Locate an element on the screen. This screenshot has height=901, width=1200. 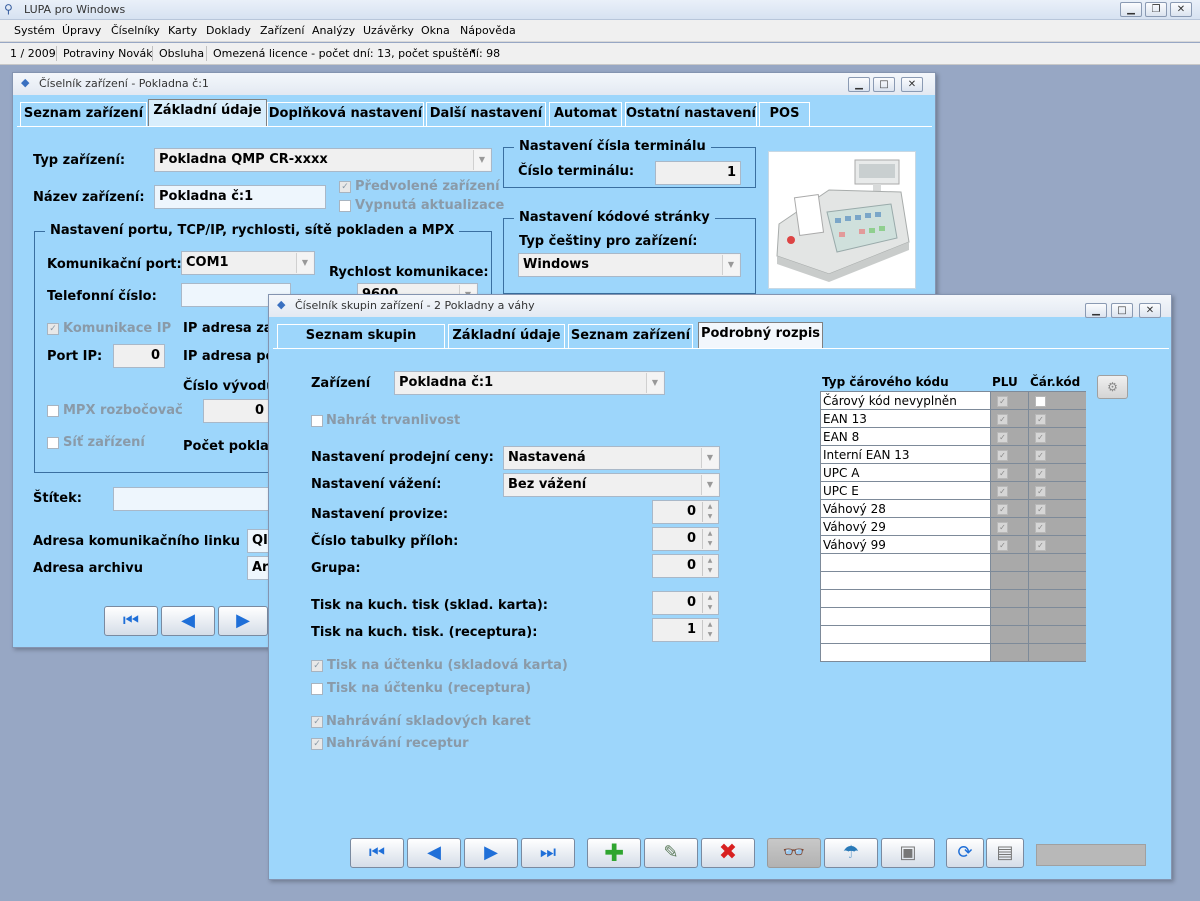
menu-doklady: Doklady is located at coordinates (228, 30).